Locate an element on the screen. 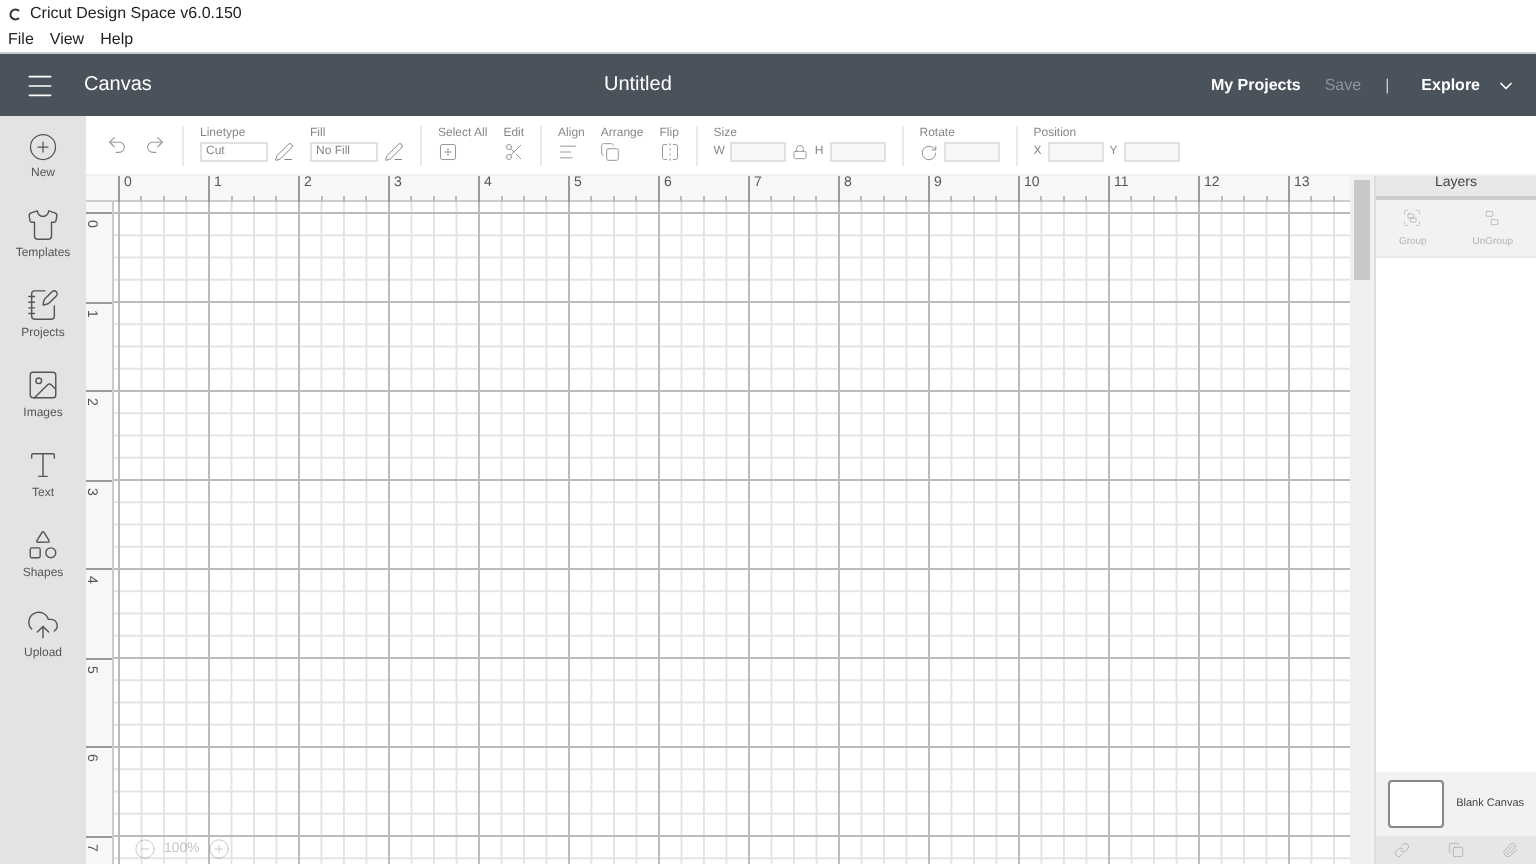 This screenshot has width=1536, height=864. paperclip-icon is located at coordinates (1509, 850).